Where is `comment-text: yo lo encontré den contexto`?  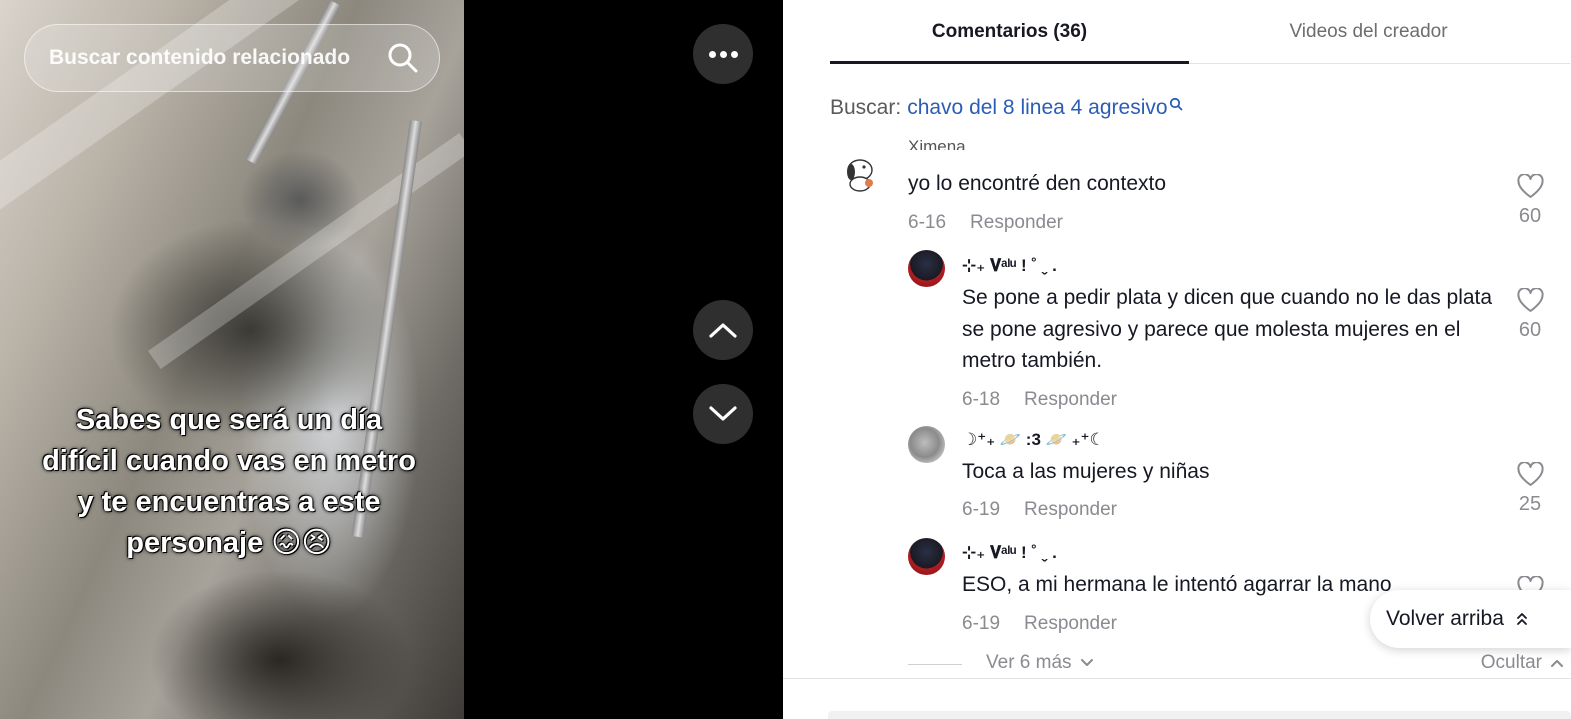 comment-text: yo lo encontré den contexto is located at coordinates (1037, 183).